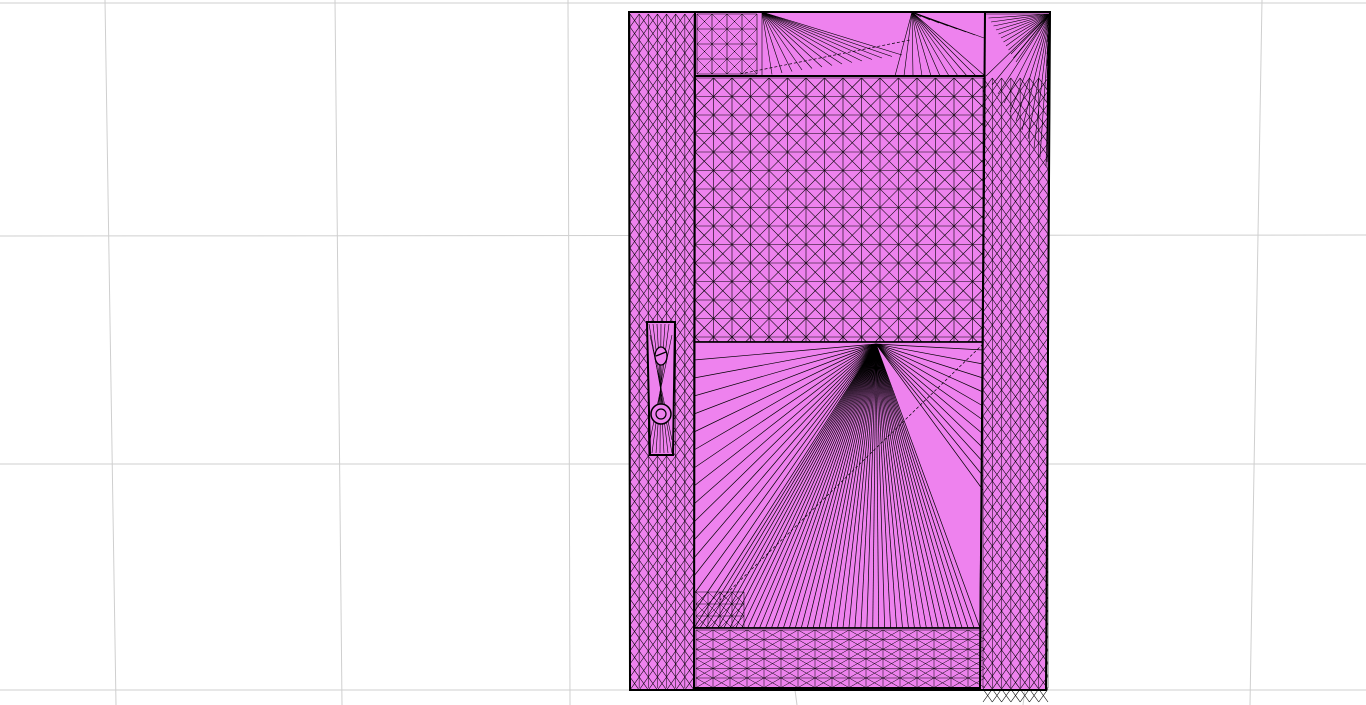  Describe the element at coordinates (694, 351) in the screenshot. I see `stile-edge` at that location.